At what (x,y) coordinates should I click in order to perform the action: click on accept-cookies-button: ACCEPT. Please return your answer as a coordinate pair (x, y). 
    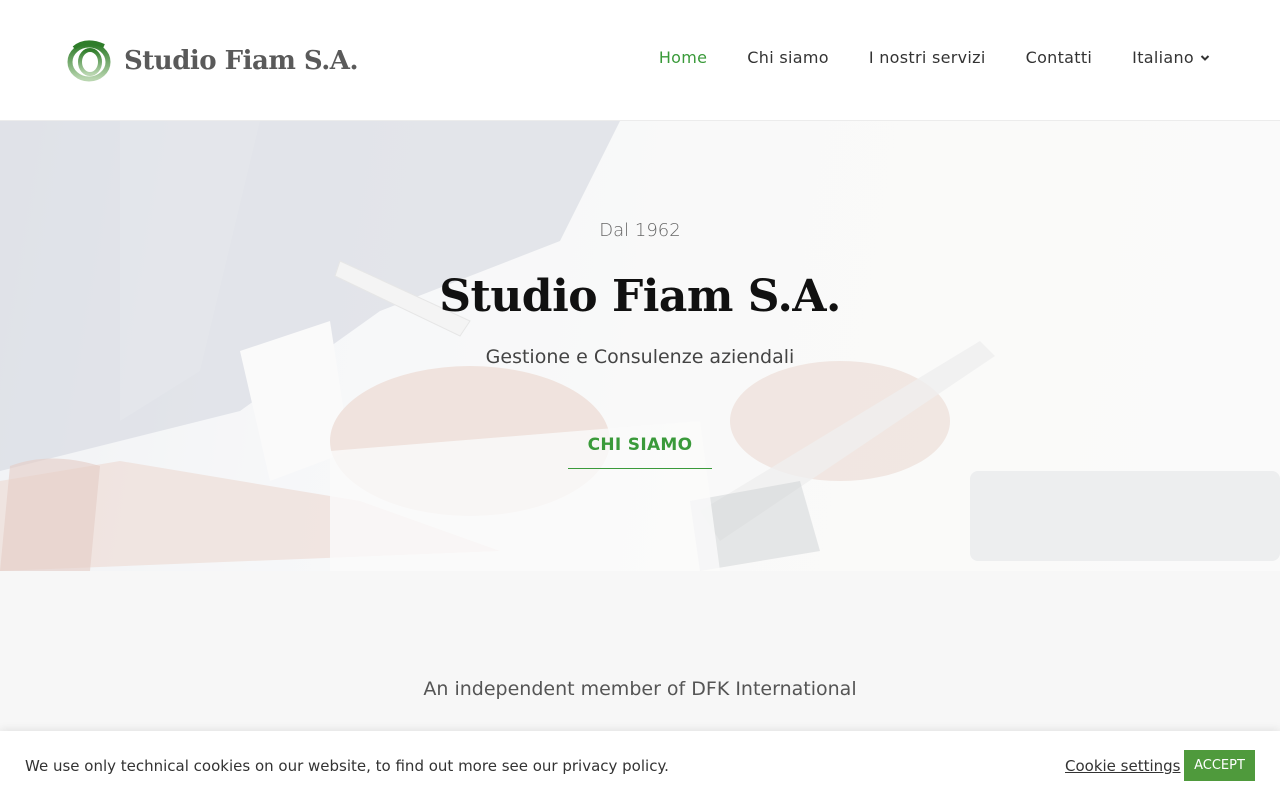
    Looking at the image, I should click on (1219, 765).